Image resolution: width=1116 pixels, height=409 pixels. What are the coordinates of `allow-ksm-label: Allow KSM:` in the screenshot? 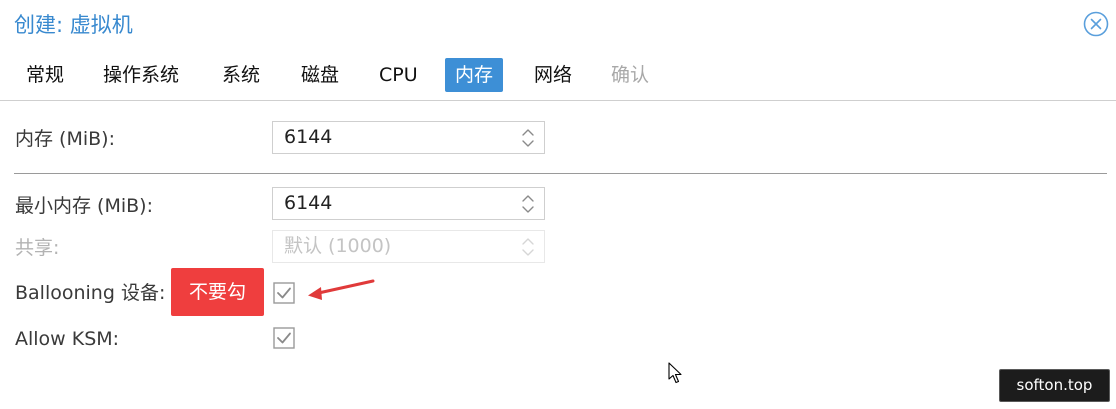 It's located at (67, 339).